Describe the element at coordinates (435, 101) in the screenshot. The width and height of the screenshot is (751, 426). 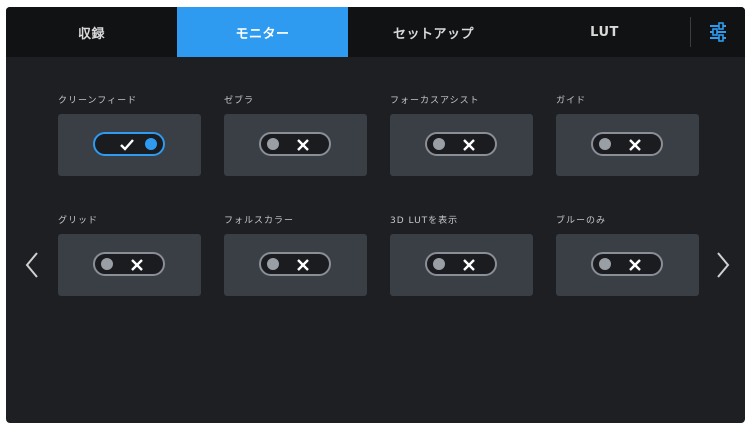
I see `focus-assist-label: フォーカスアシスト` at that location.